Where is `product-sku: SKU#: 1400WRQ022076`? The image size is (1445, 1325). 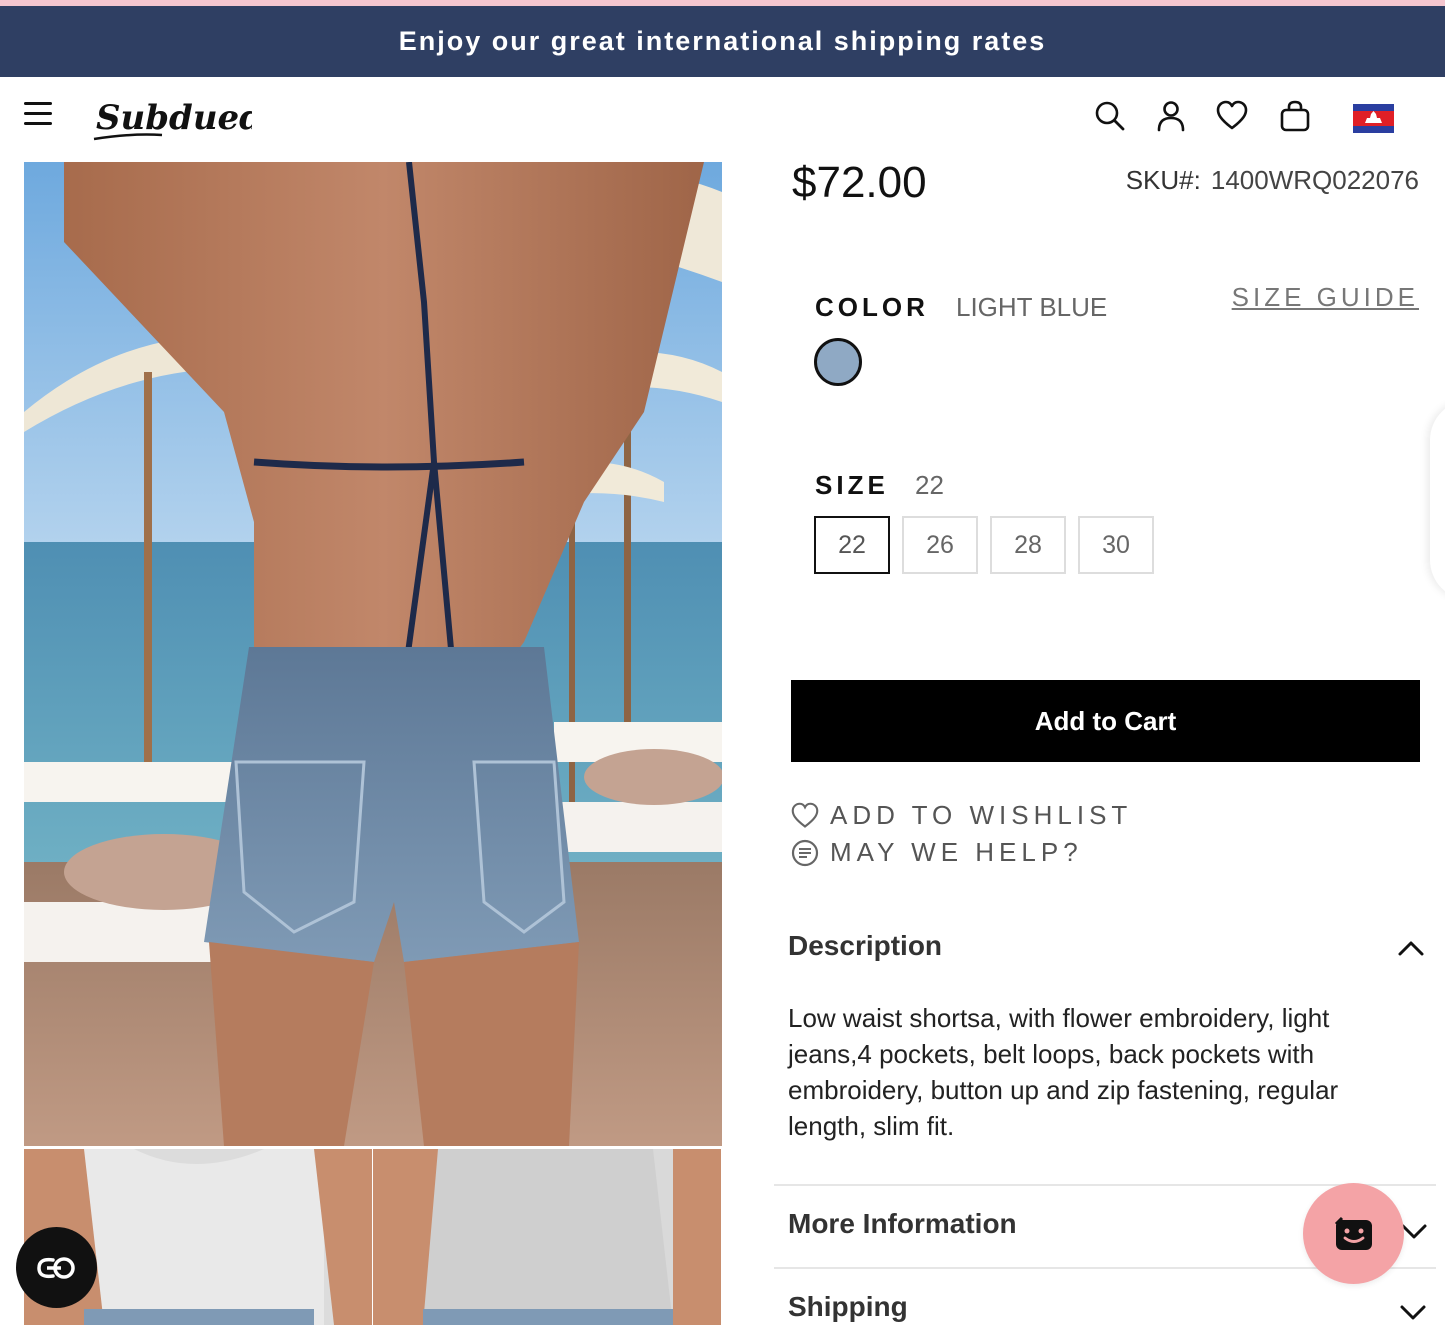 product-sku: SKU#: 1400WRQ022076 is located at coordinates (1272, 180).